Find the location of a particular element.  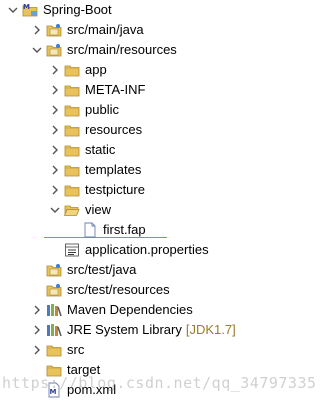

tree-item: app is located at coordinates (78, 70).